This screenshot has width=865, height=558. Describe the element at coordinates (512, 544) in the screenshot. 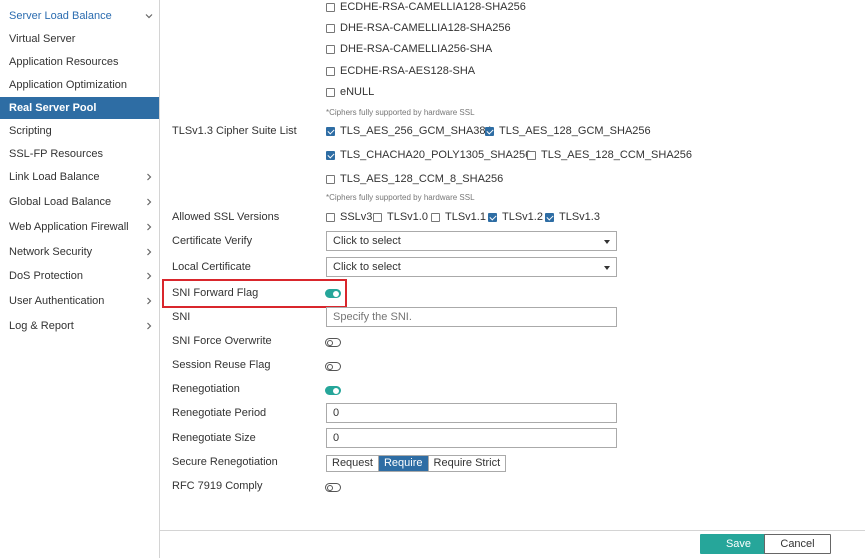

I see `form-footer: Save Cancel` at that location.